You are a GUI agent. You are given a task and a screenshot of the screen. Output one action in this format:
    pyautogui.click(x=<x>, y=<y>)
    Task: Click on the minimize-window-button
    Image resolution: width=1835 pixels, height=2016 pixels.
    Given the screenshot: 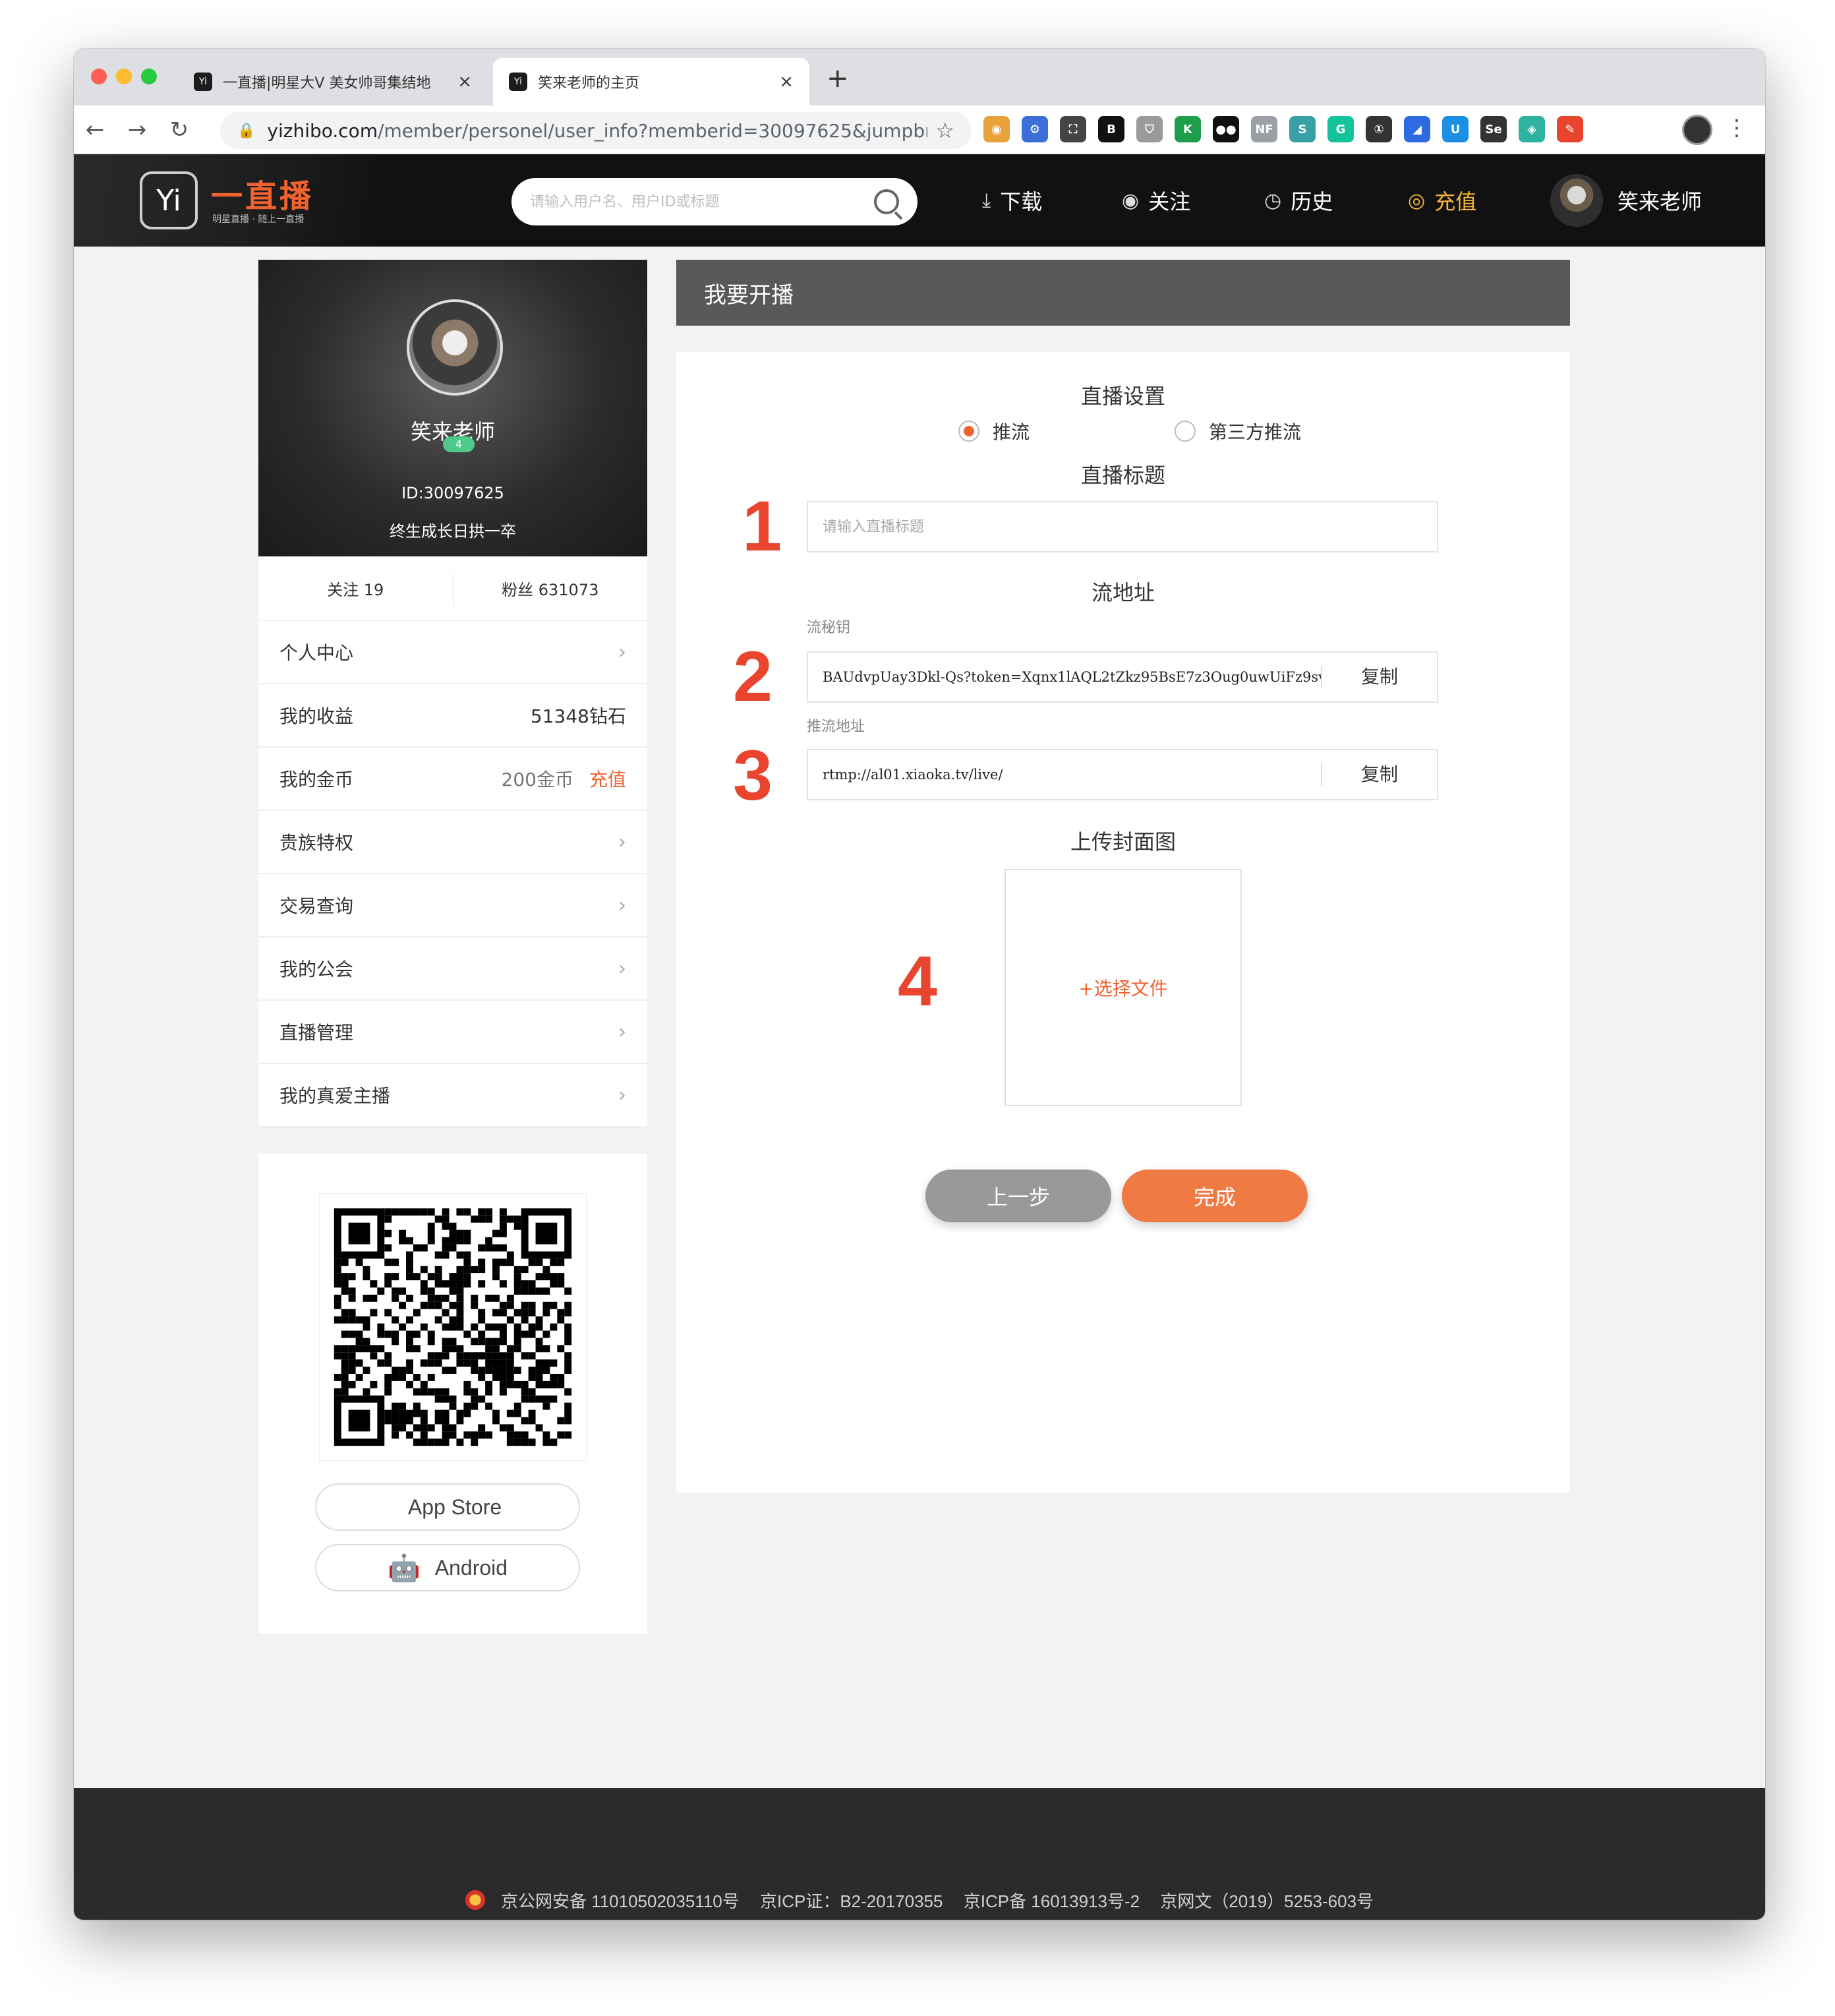 What is the action you would take?
    pyautogui.click(x=124, y=76)
    